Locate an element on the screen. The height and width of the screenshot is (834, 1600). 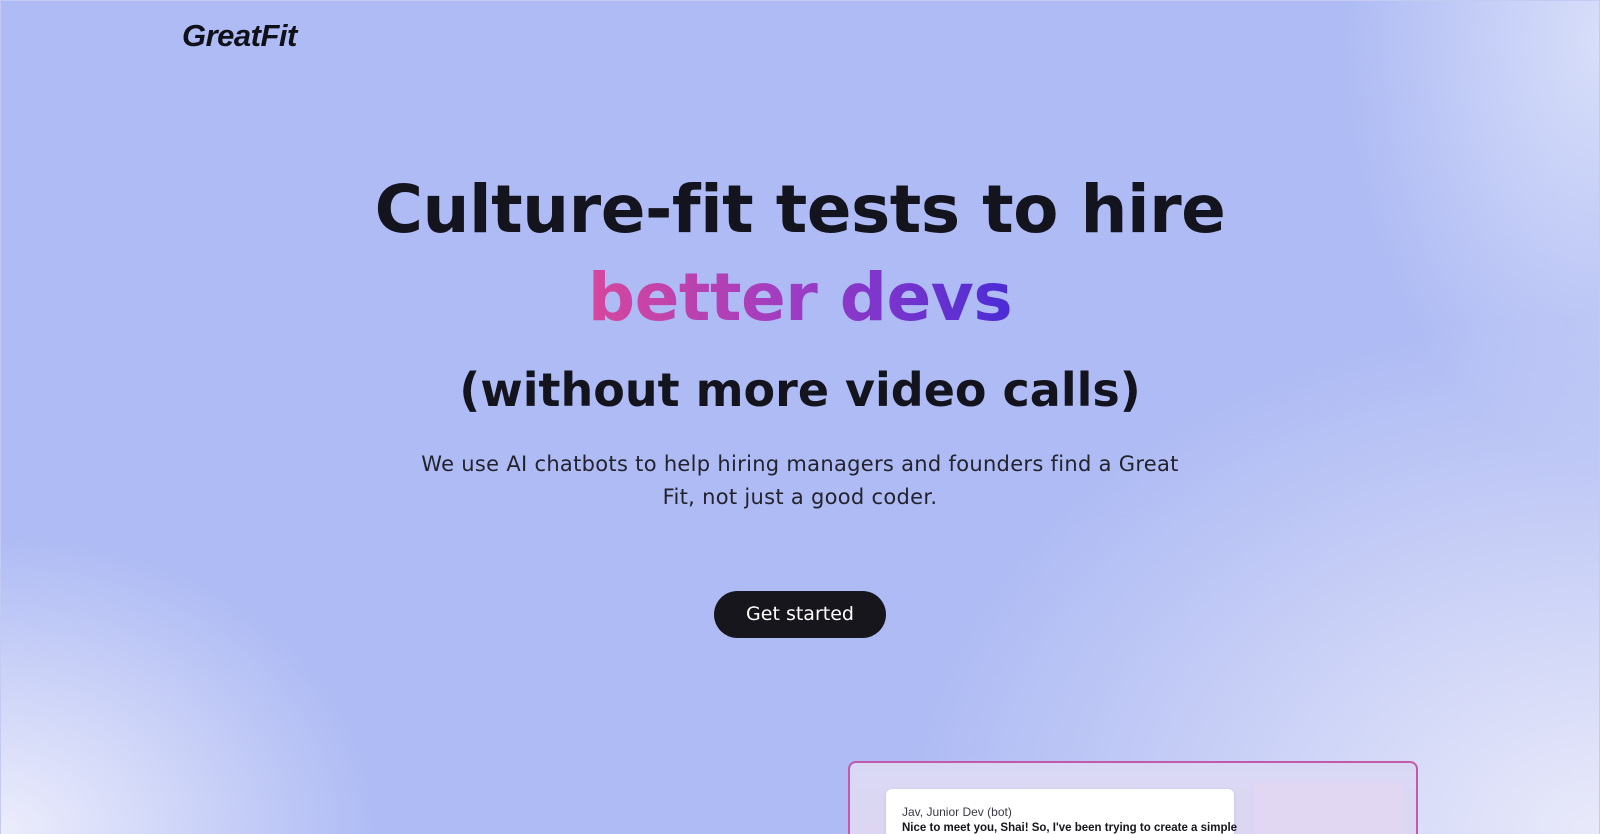
gradient-highlight-text: better devs is located at coordinates (800, 297).